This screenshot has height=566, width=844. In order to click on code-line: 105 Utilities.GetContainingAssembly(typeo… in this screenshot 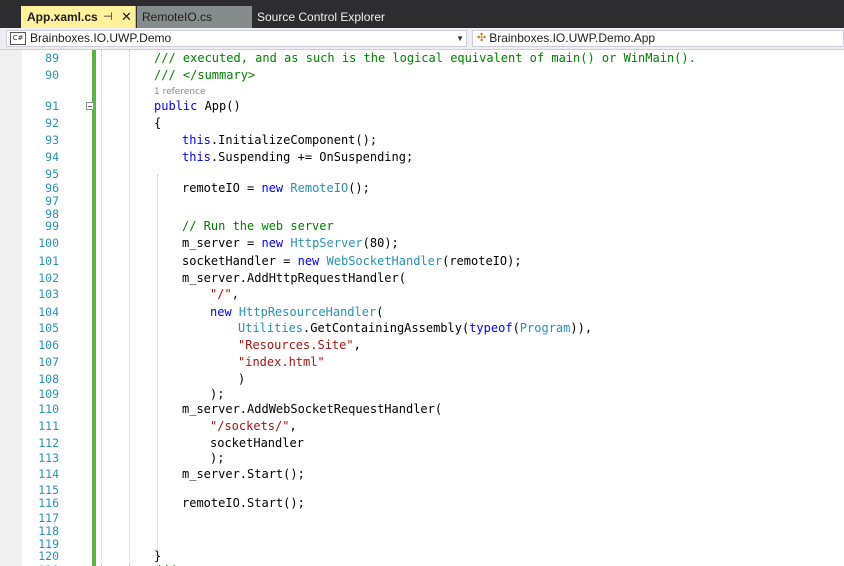, I will do `click(422, 328)`.